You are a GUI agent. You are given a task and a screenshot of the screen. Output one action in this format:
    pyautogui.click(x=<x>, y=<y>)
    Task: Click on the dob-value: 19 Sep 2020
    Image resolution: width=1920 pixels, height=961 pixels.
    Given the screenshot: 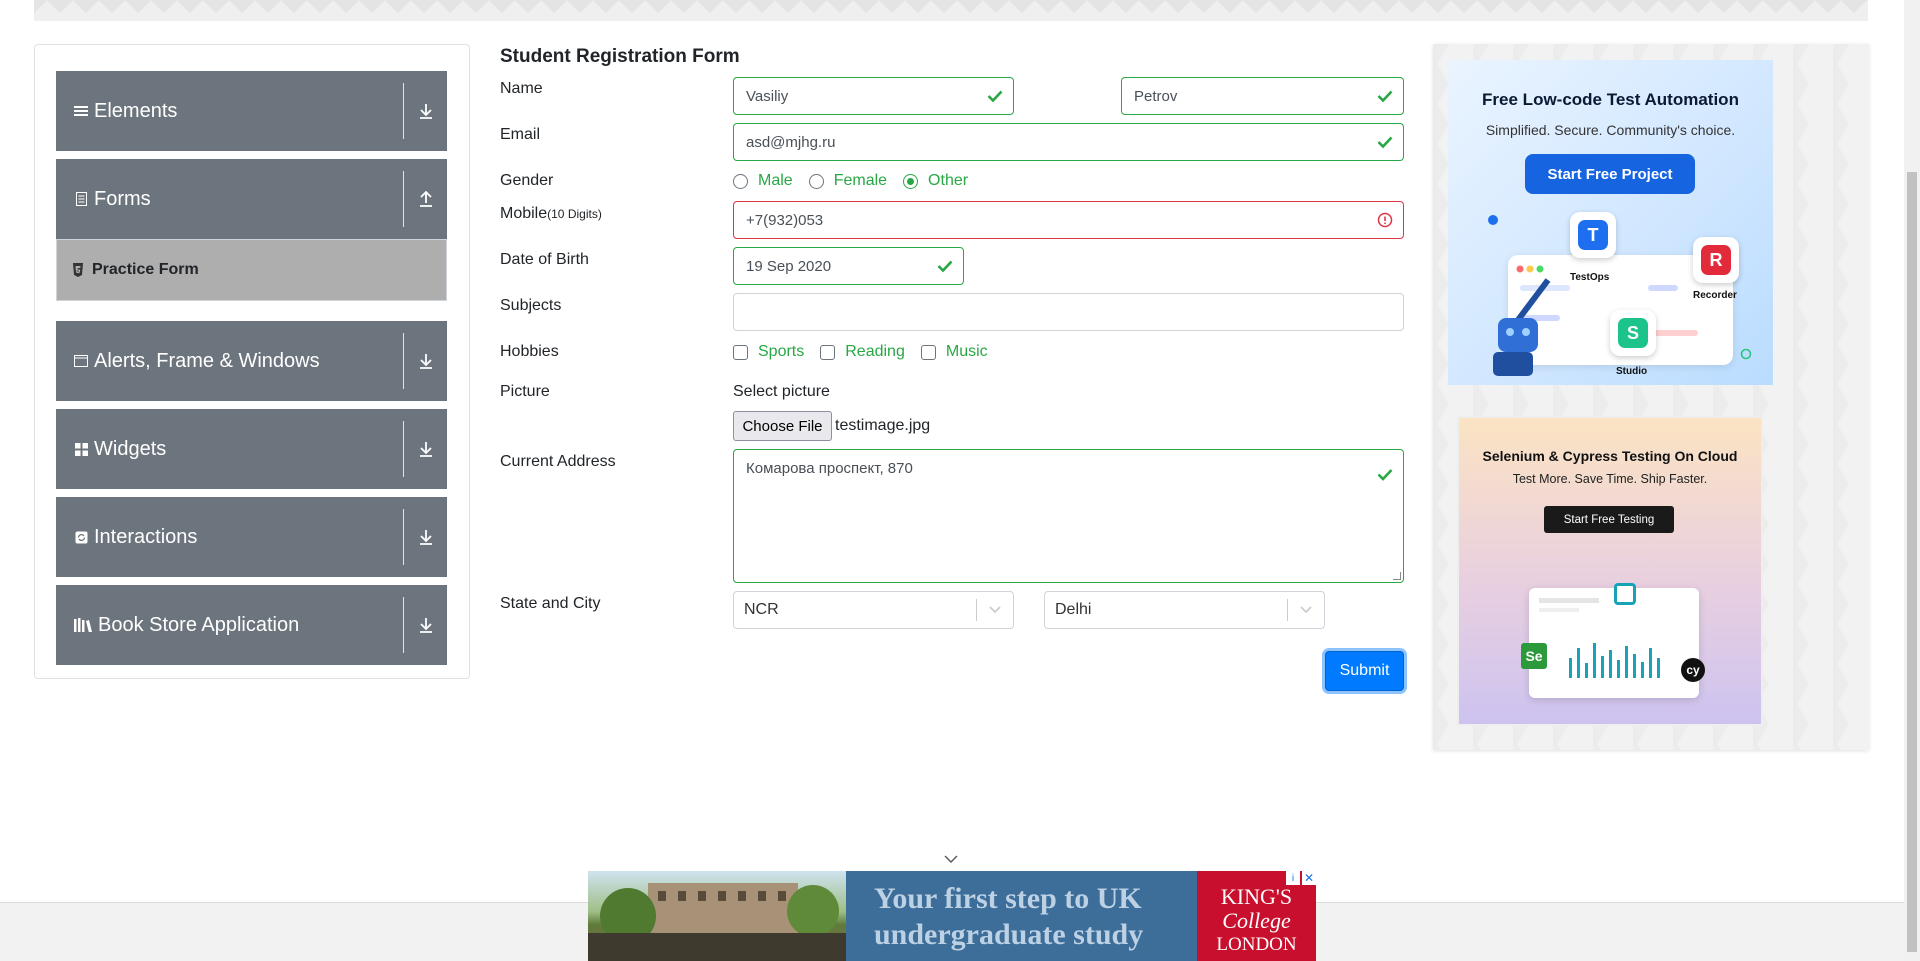 What is the action you would take?
    pyautogui.click(x=789, y=266)
    